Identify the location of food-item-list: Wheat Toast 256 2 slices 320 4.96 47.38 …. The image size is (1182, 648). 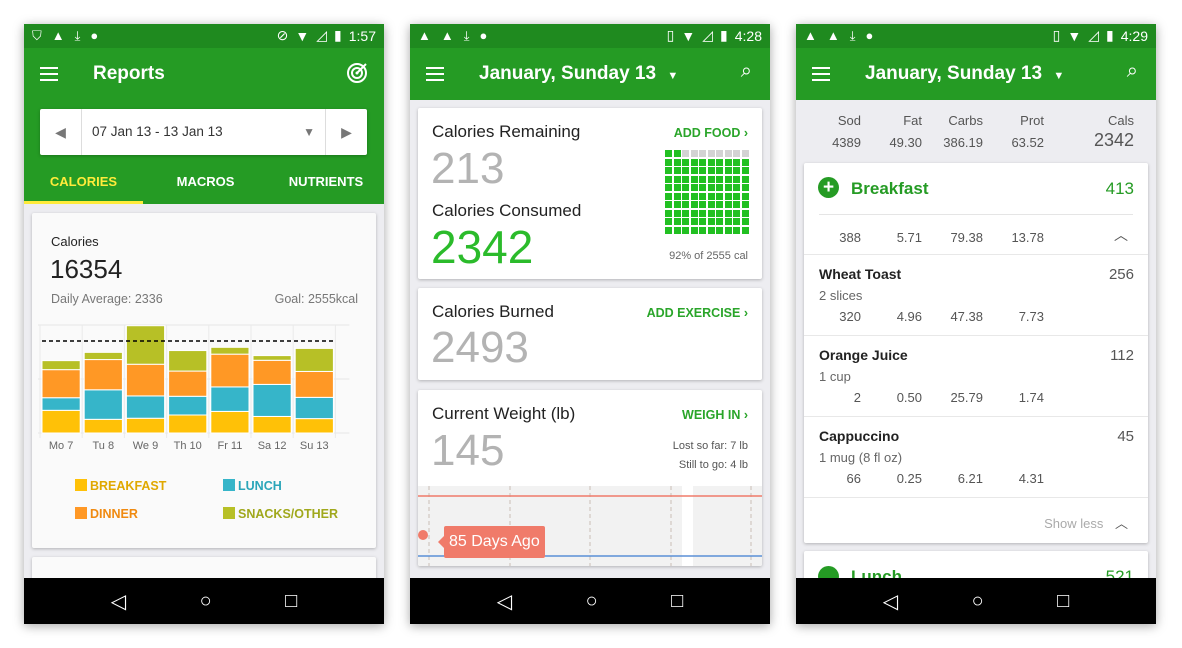
(976, 376).